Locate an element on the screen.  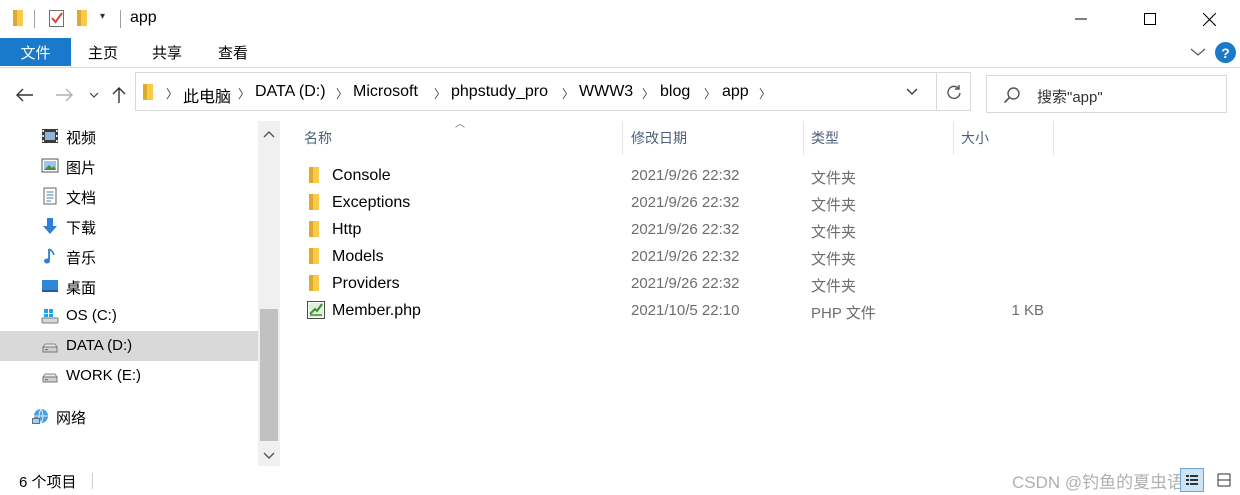
title-bar: ▾ app is located at coordinates (620, 19).